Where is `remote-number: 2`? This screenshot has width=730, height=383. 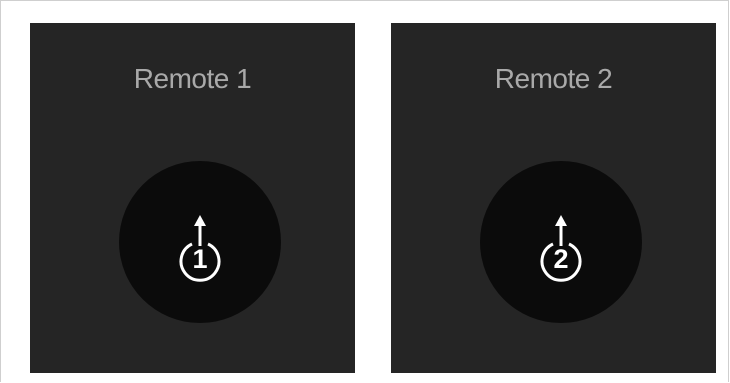 remote-number: 2 is located at coordinates (561, 259).